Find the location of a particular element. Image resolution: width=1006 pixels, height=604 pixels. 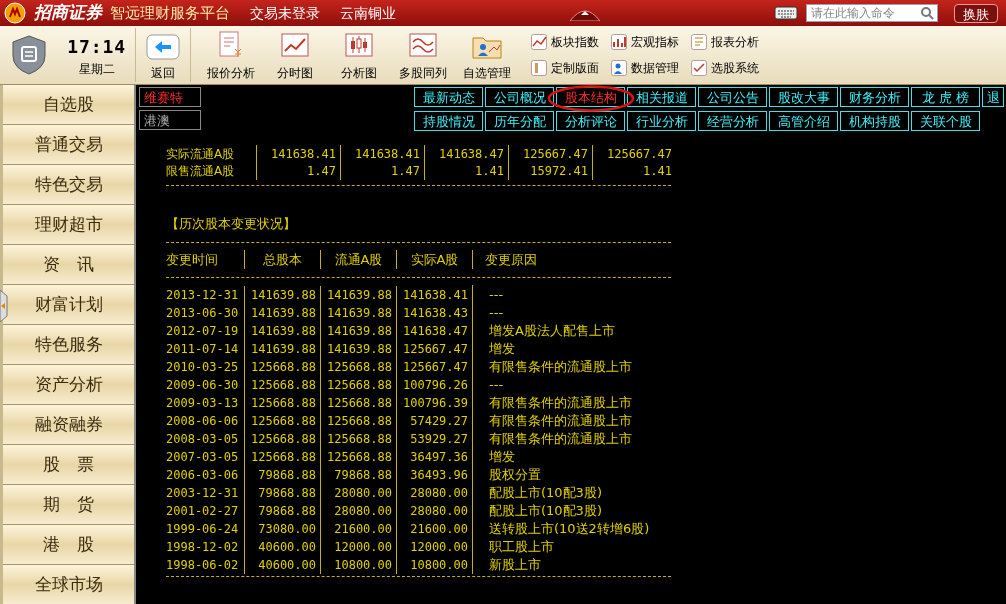

table-cell-text: 2003-12-31 is located at coordinates (203, 493).